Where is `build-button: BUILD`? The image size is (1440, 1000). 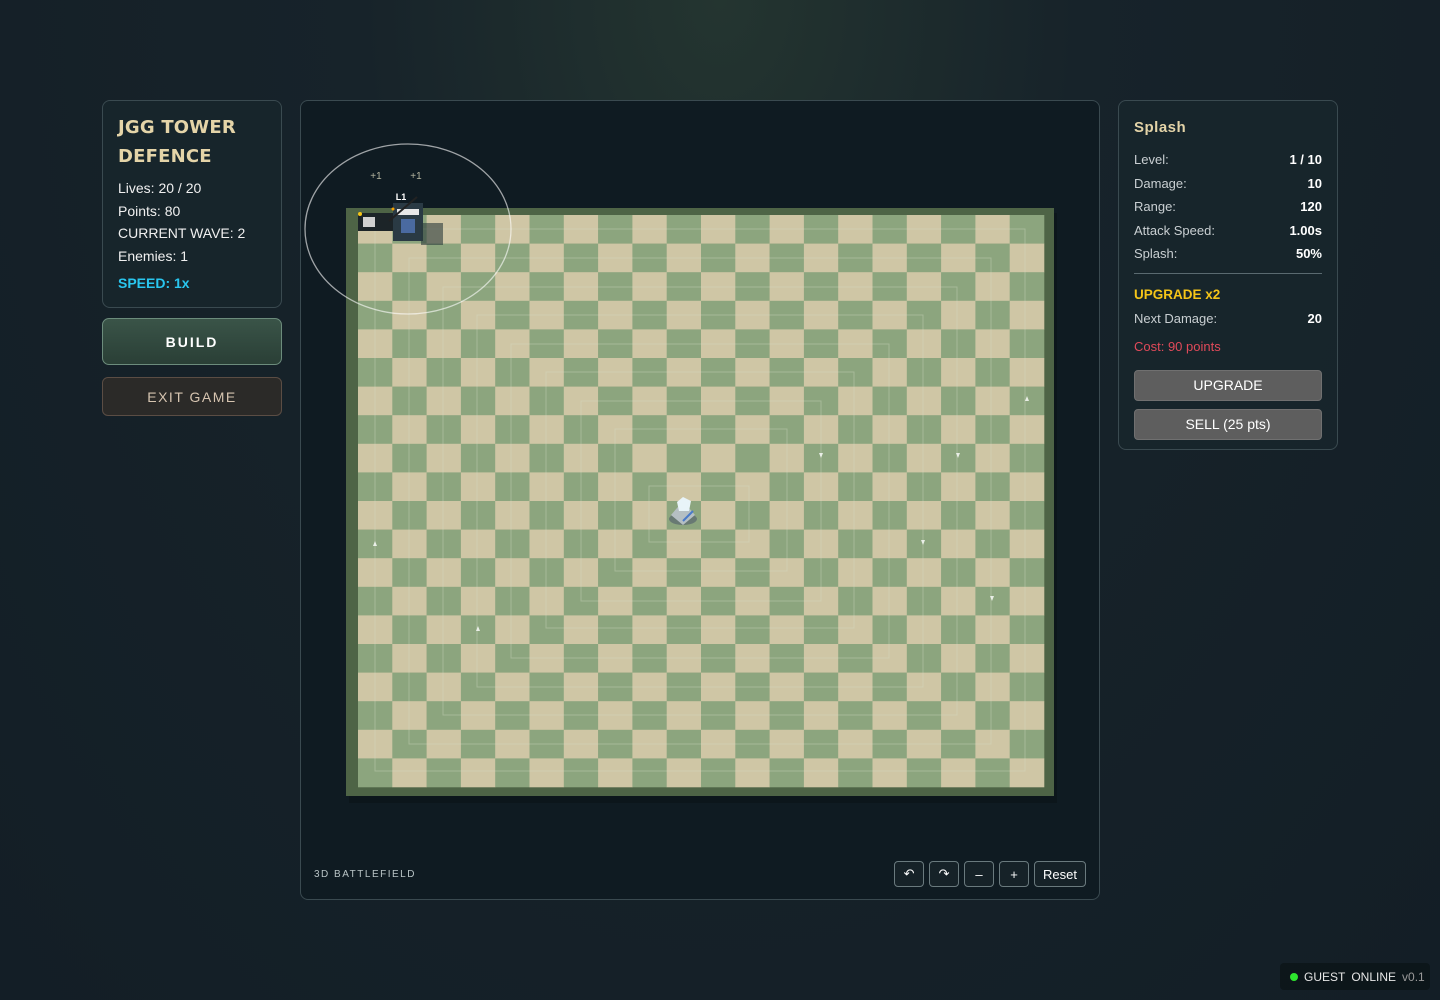 build-button: BUILD is located at coordinates (192, 341).